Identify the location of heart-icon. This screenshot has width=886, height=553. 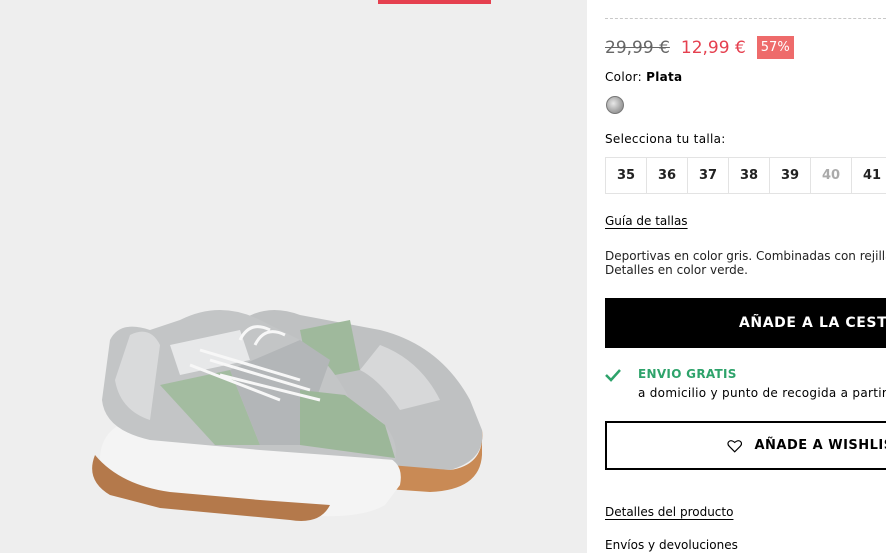
(735, 446).